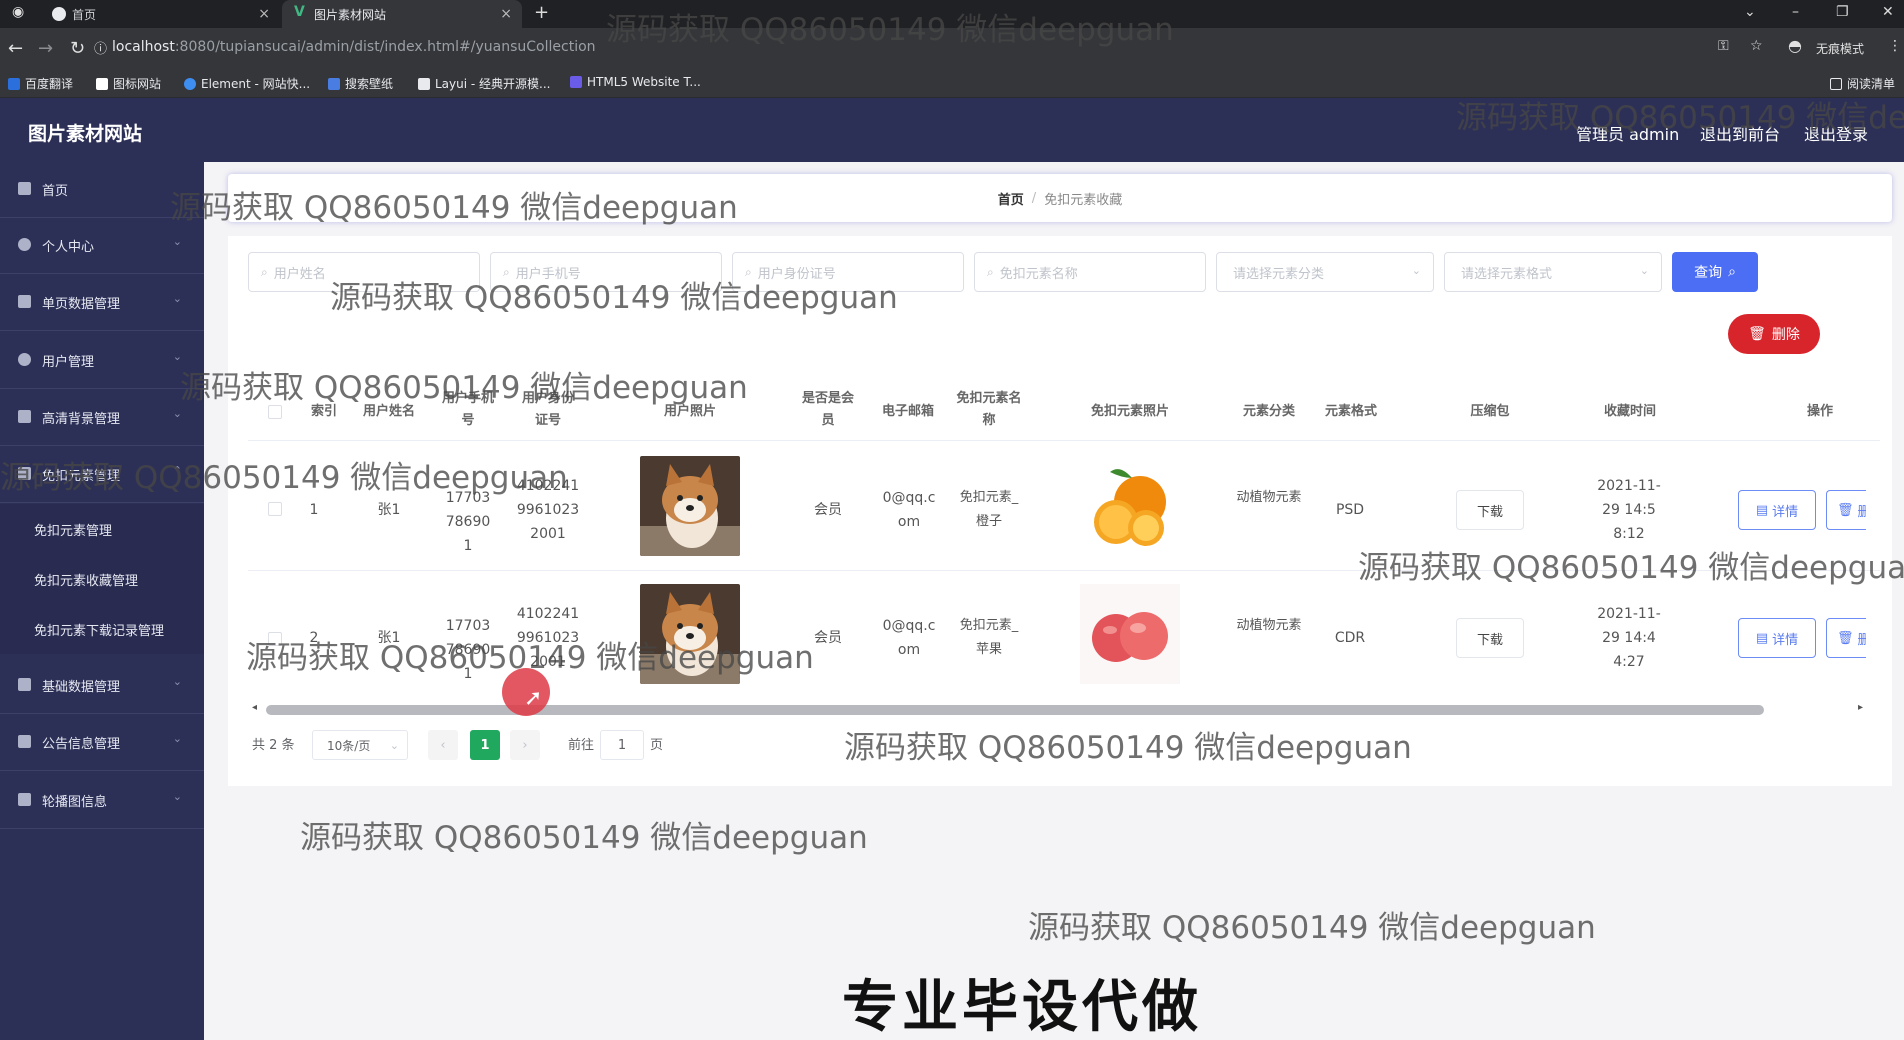 Image resolution: width=1904 pixels, height=1040 pixels. What do you see at coordinates (102, 246) in the screenshot?
I see `sidebar-item-profile: 个人中心 ⌄` at bounding box center [102, 246].